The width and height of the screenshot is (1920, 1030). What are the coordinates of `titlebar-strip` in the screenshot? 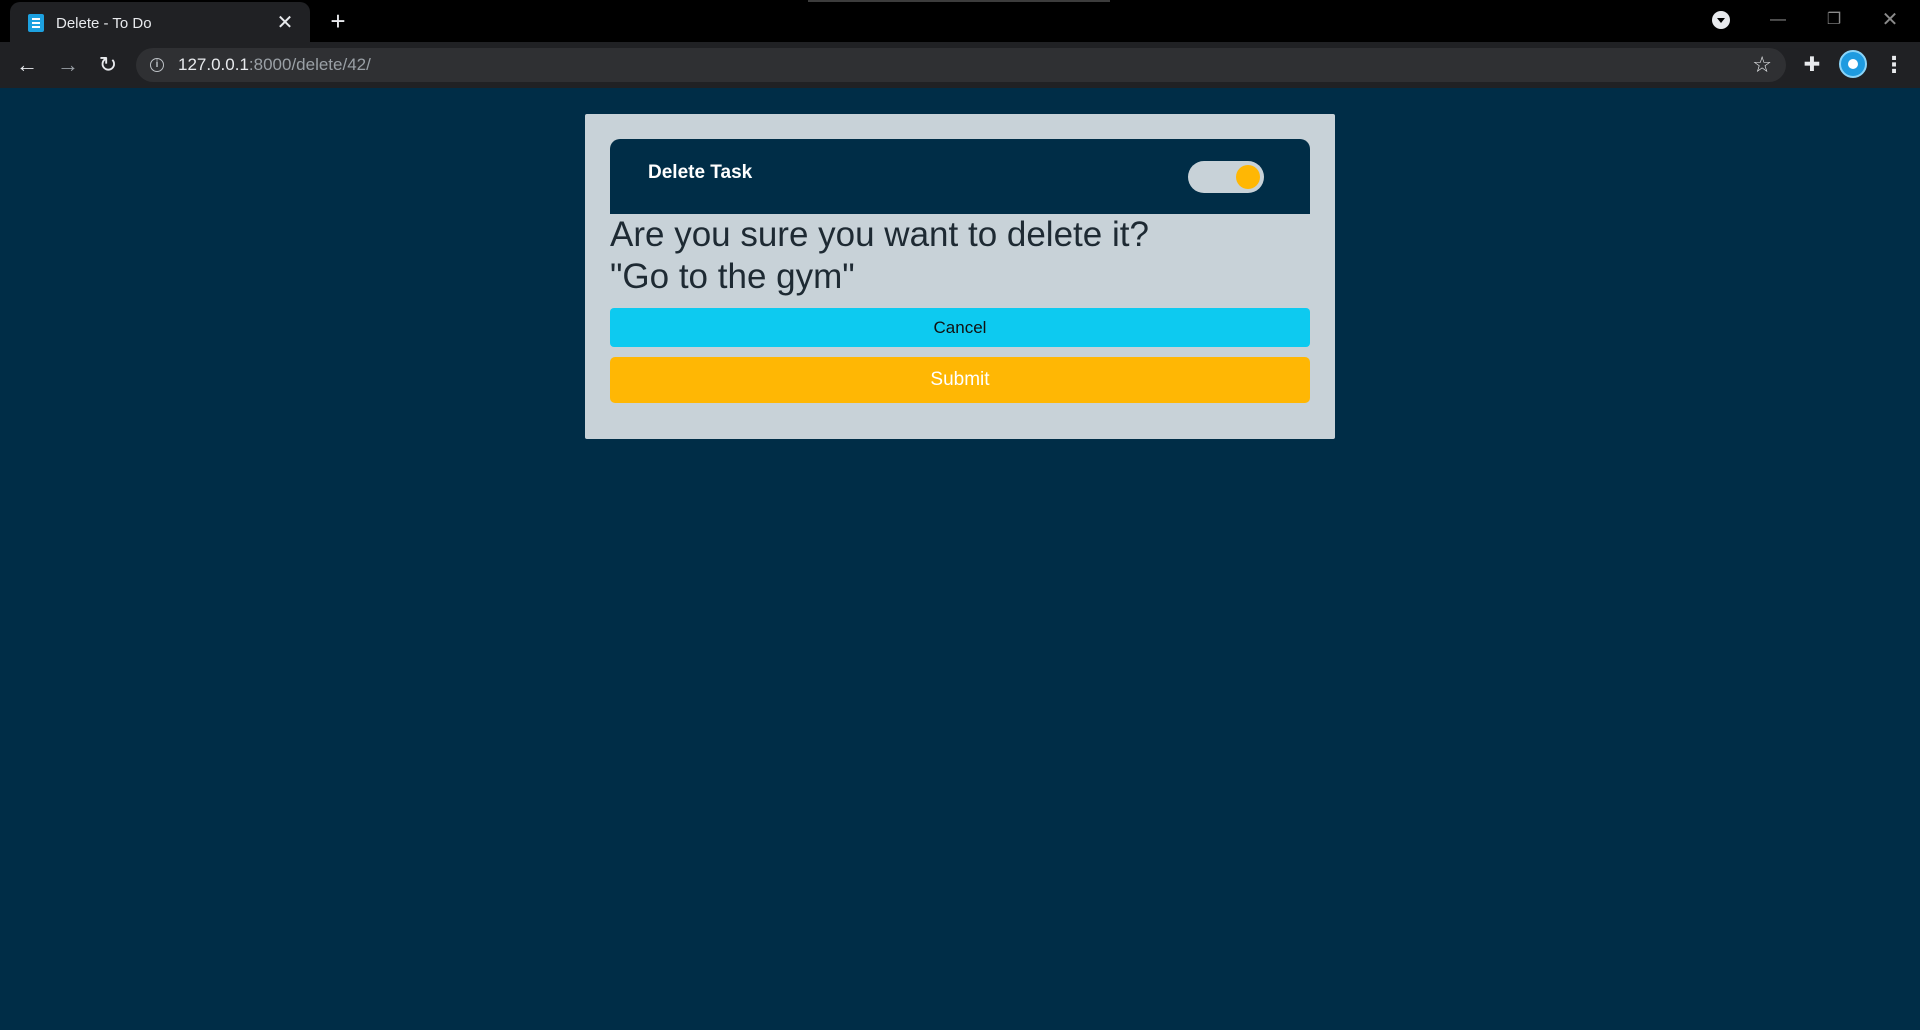 It's located at (959, 1).